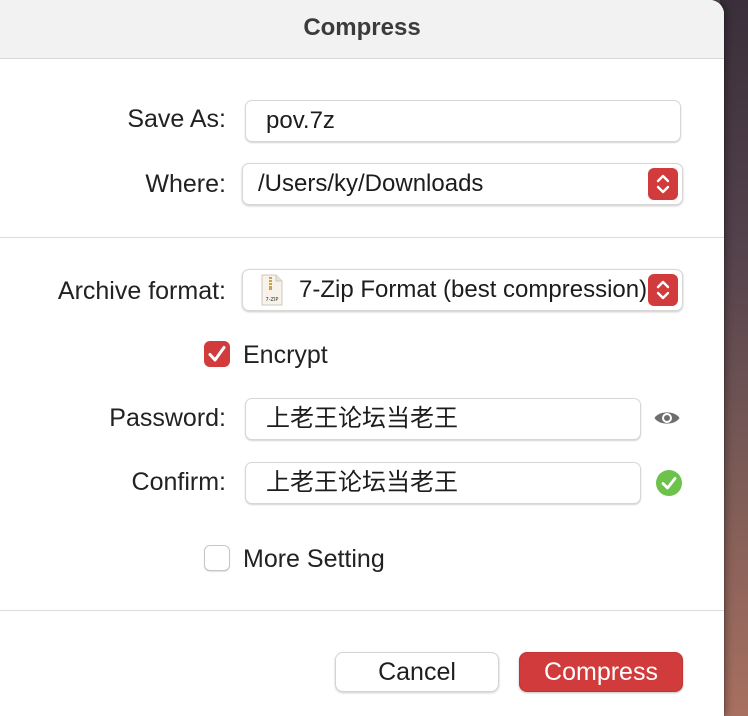  Describe the element at coordinates (176, 119) in the screenshot. I see `save-as-label: Save As:` at that location.